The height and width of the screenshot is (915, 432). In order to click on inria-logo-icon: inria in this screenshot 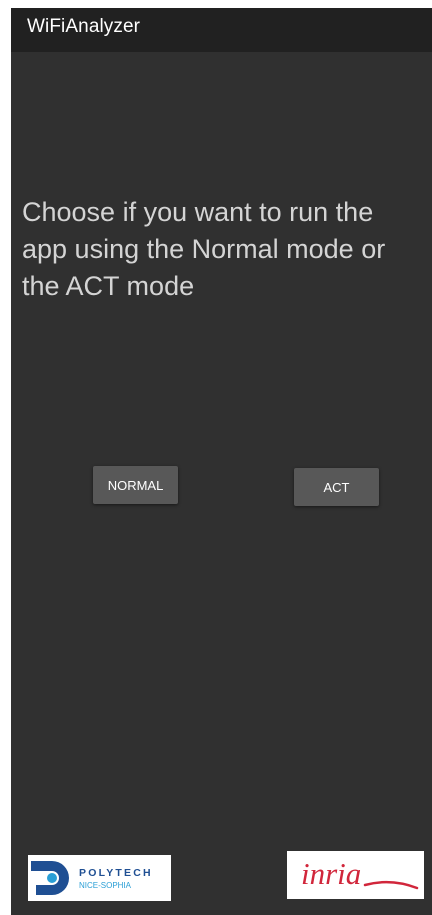, I will do `click(360, 873)`.